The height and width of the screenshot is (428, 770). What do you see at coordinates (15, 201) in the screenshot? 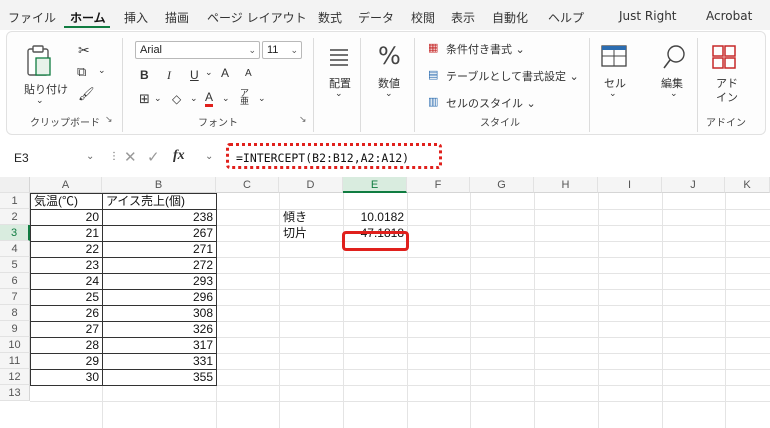
I see `row-header-1: 1` at bounding box center [15, 201].